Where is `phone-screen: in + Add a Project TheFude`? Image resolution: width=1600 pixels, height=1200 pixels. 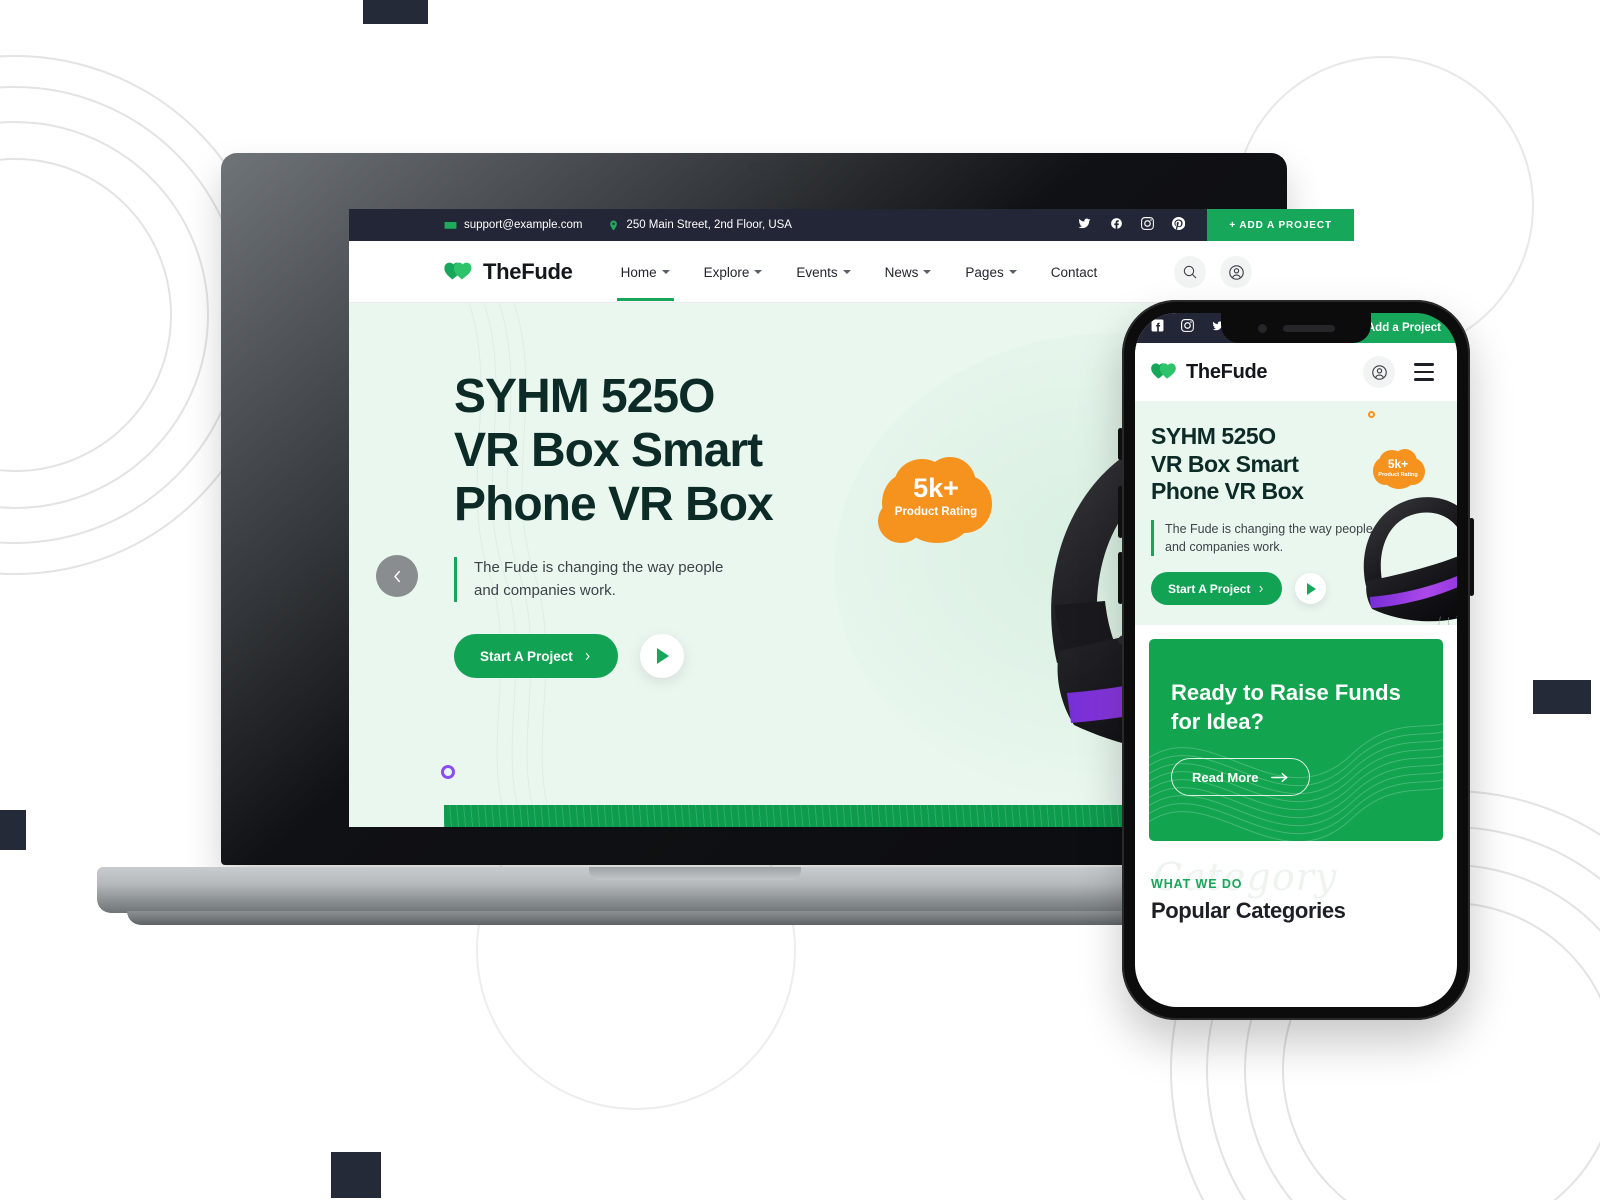
phone-screen: in + Add a Project TheFude is located at coordinates (1296, 660).